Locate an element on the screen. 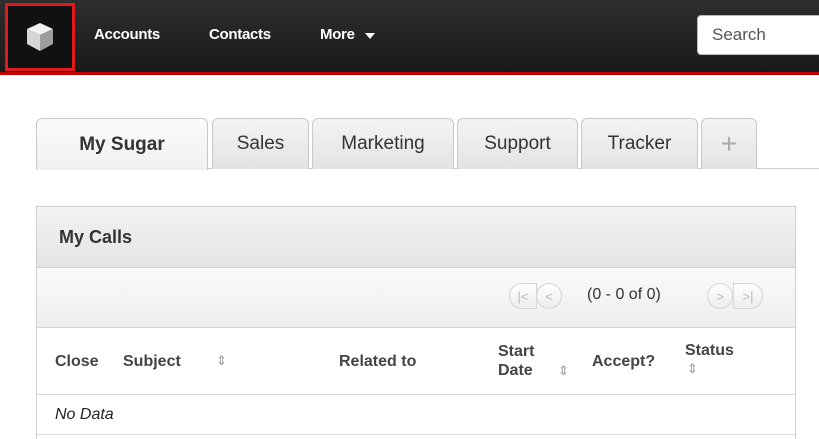  empty-state-text: No Data is located at coordinates (84, 414).